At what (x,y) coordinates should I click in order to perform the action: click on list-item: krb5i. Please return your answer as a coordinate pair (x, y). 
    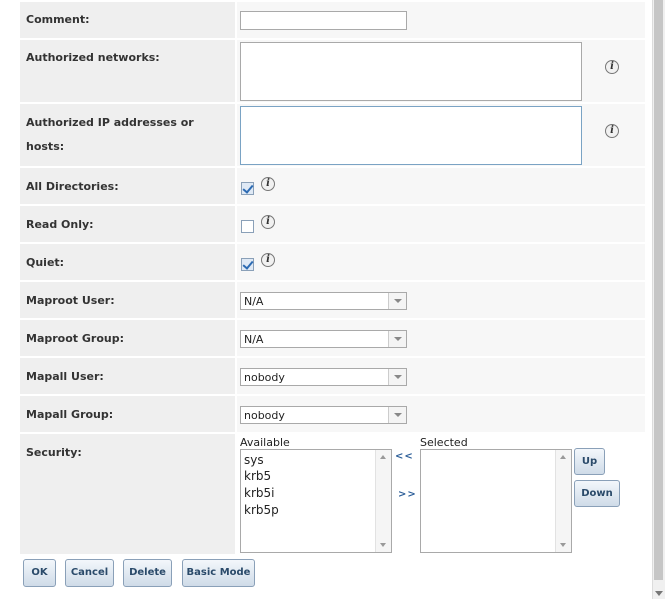
    Looking at the image, I should click on (259, 493).